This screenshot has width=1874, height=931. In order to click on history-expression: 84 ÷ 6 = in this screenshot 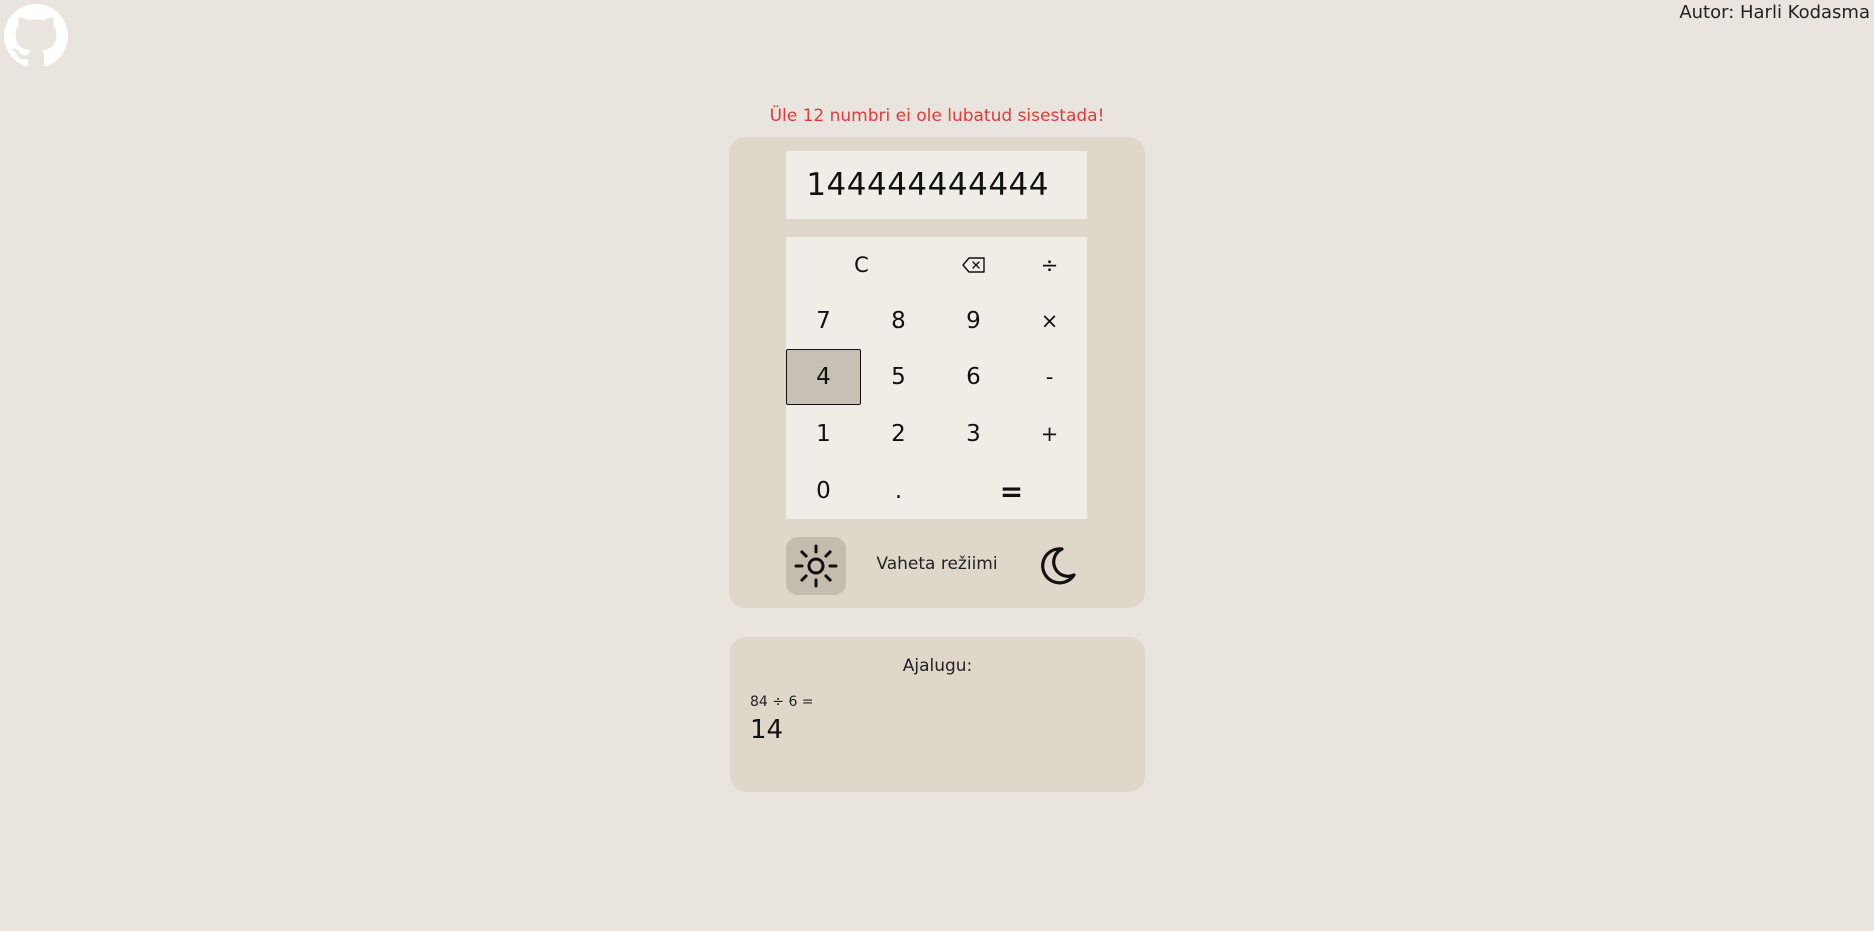, I will do `click(782, 702)`.